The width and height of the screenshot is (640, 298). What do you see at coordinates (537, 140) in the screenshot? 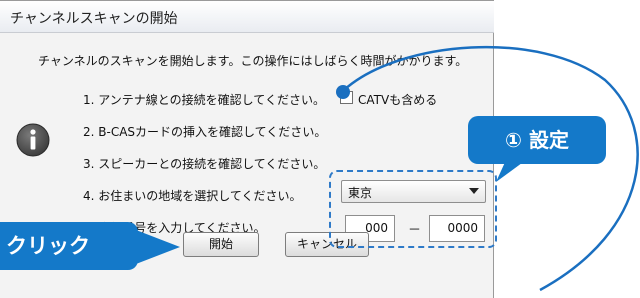
I see `setting-callout: ① 設定` at bounding box center [537, 140].